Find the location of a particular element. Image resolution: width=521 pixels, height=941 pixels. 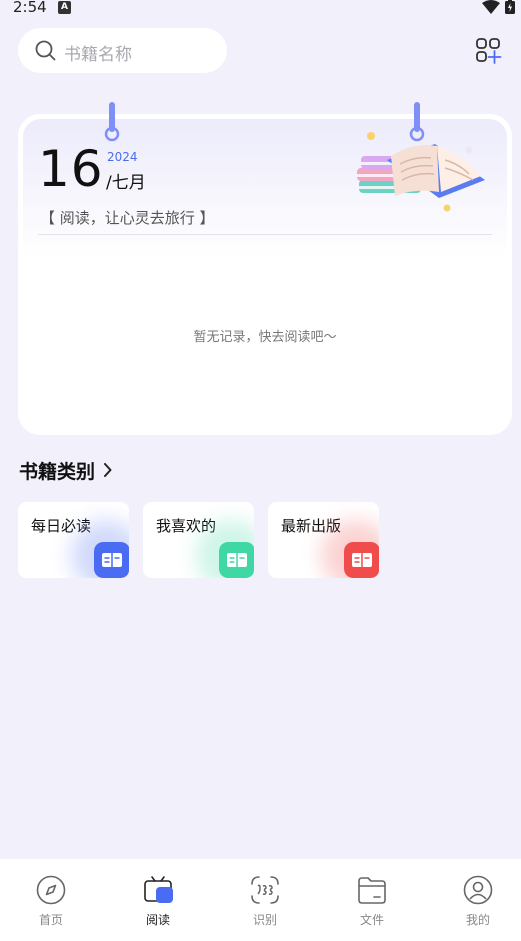

nav-mine: 我的 is located at coordinates (478, 901).